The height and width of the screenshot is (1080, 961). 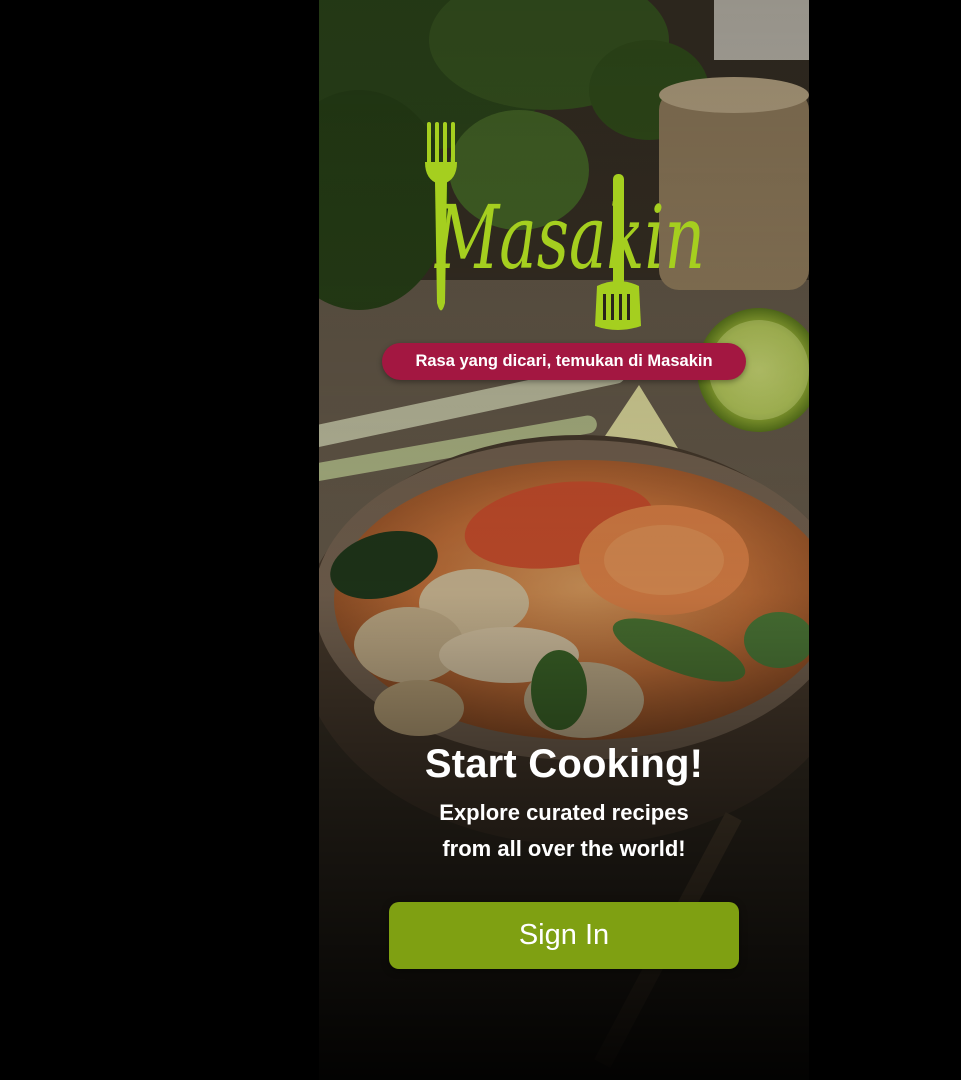 I want to click on tagline-badge: Rasa yang dicari, temukan di Masakin, so click(x=564, y=361).